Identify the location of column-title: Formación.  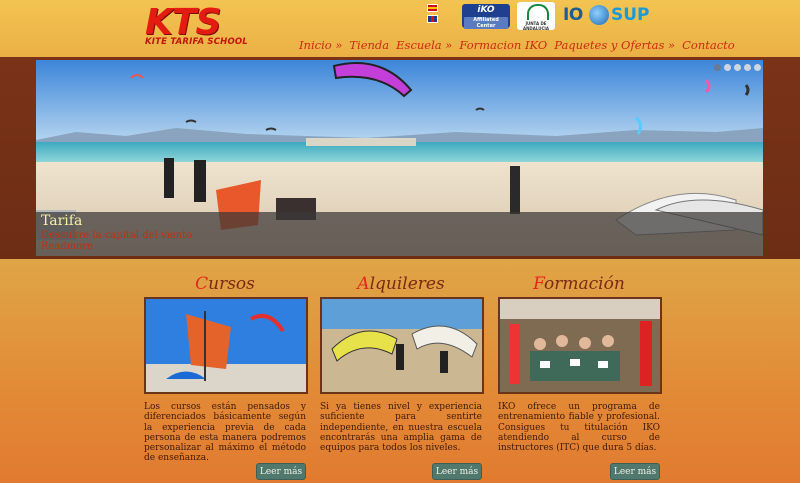
(579, 284).